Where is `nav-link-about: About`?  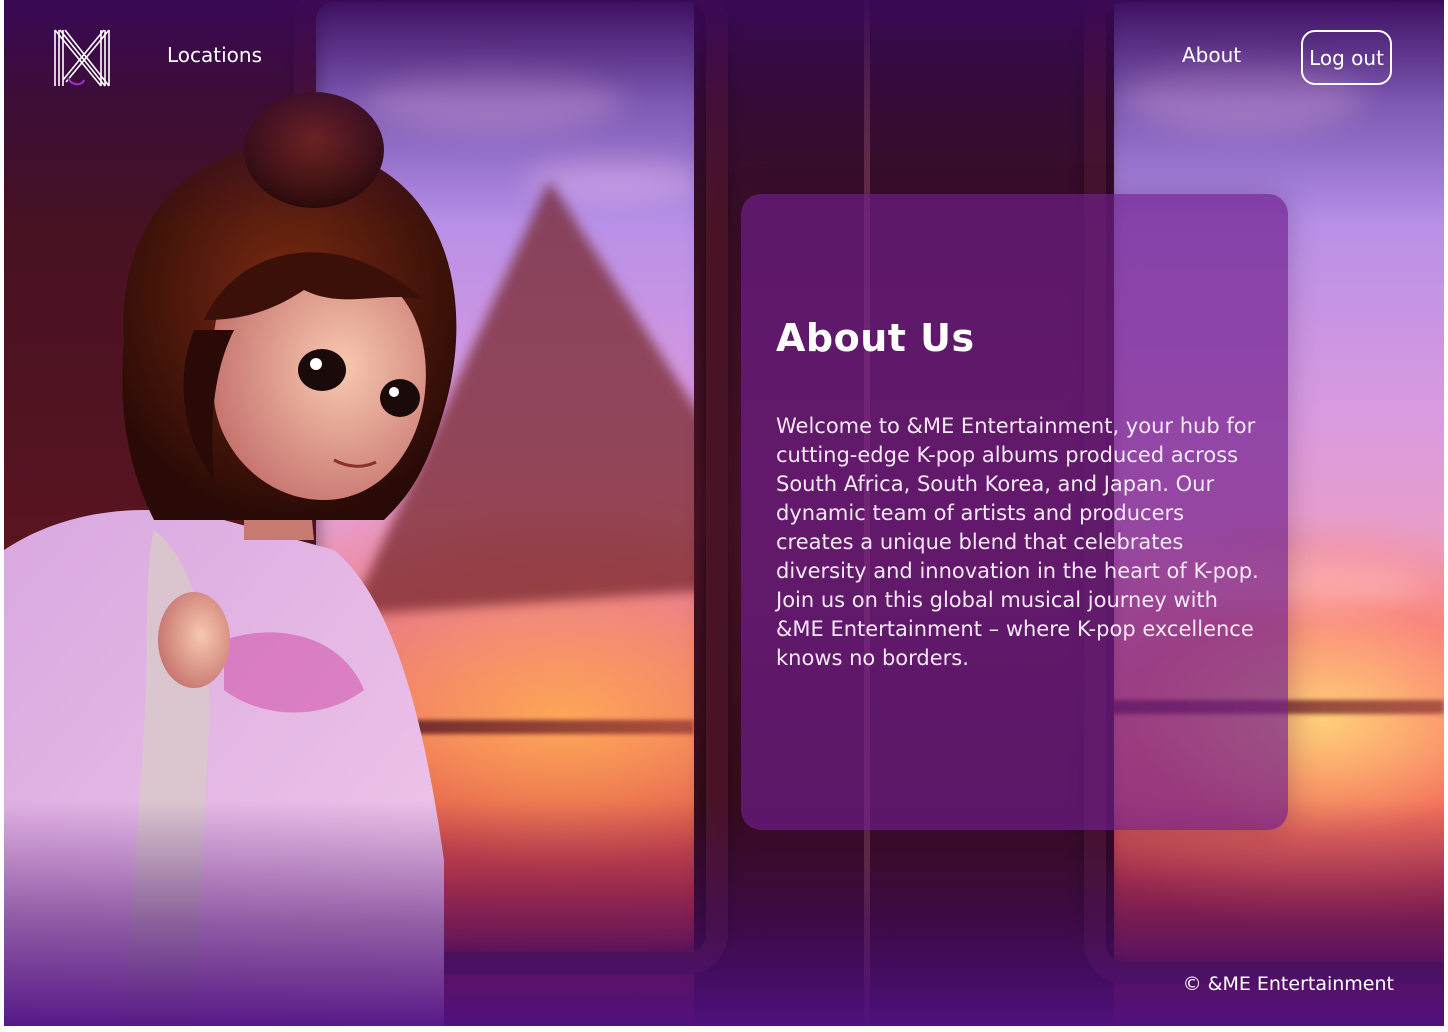
nav-link-about: About is located at coordinates (1211, 55).